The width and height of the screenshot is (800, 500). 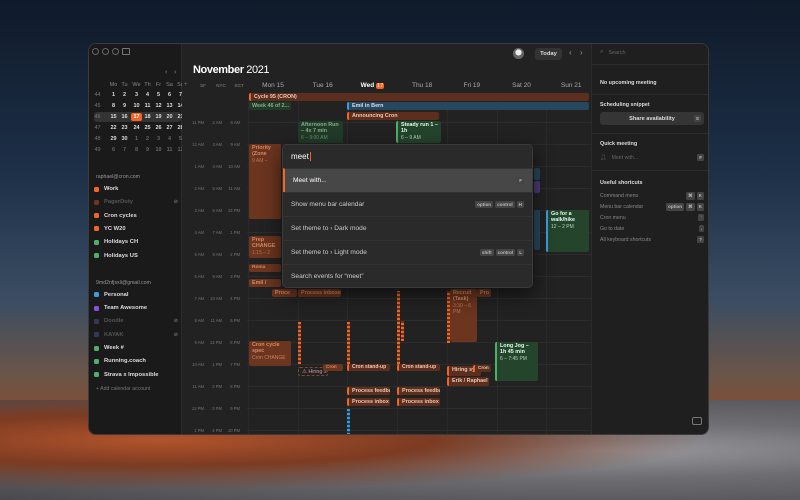 What do you see at coordinates (158, 139) in the screenshot?
I see `mini-cal-day: 3` at bounding box center [158, 139].